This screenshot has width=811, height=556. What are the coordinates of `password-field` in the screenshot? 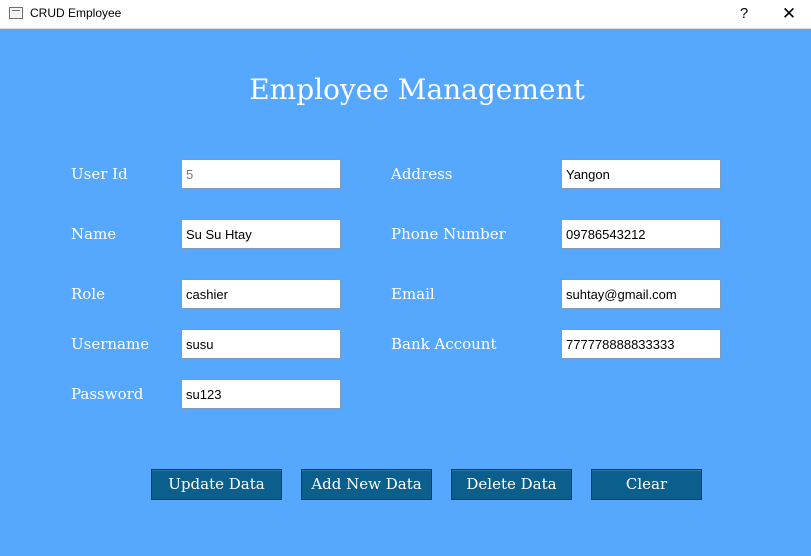 It's located at (261, 394).